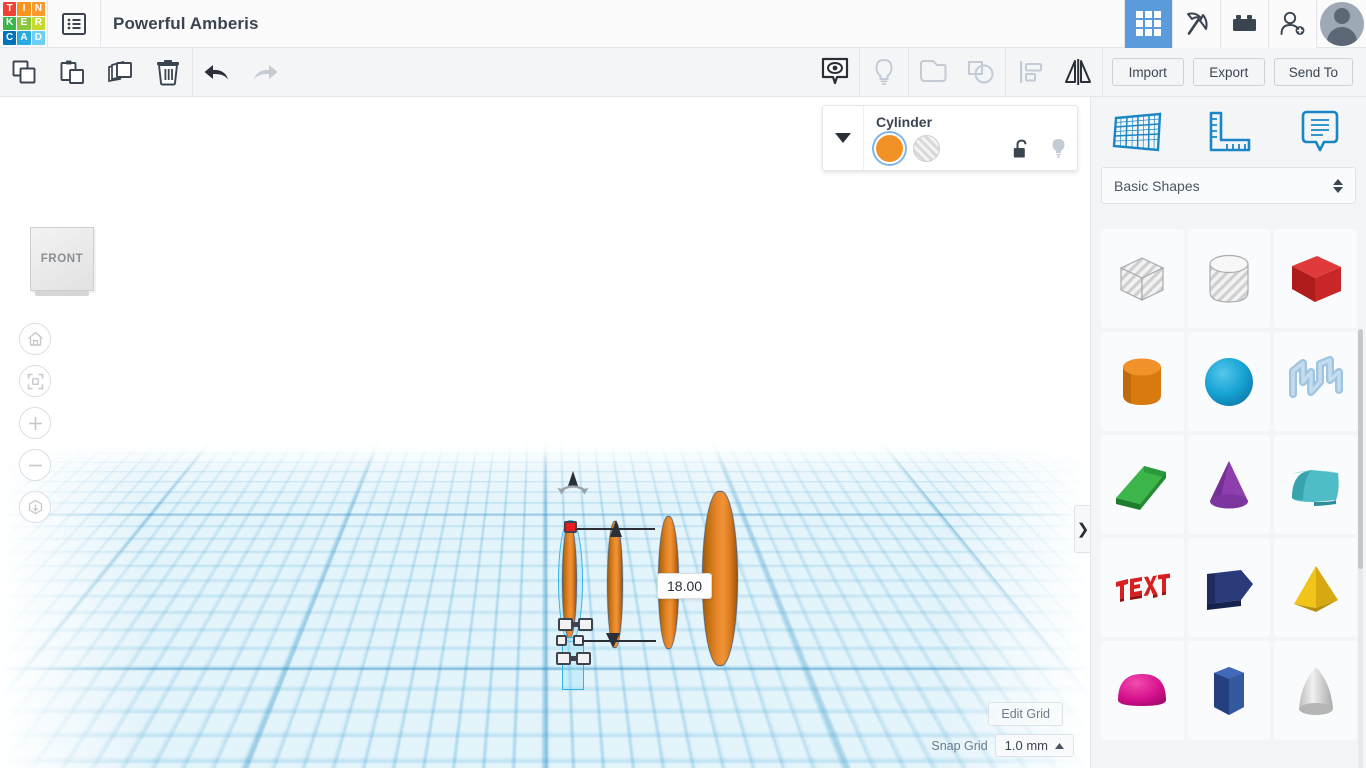  Describe the element at coordinates (683, 24) in the screenshot. I see `top-bar: T I N K E R C A D Powerful Amberis` at that location.